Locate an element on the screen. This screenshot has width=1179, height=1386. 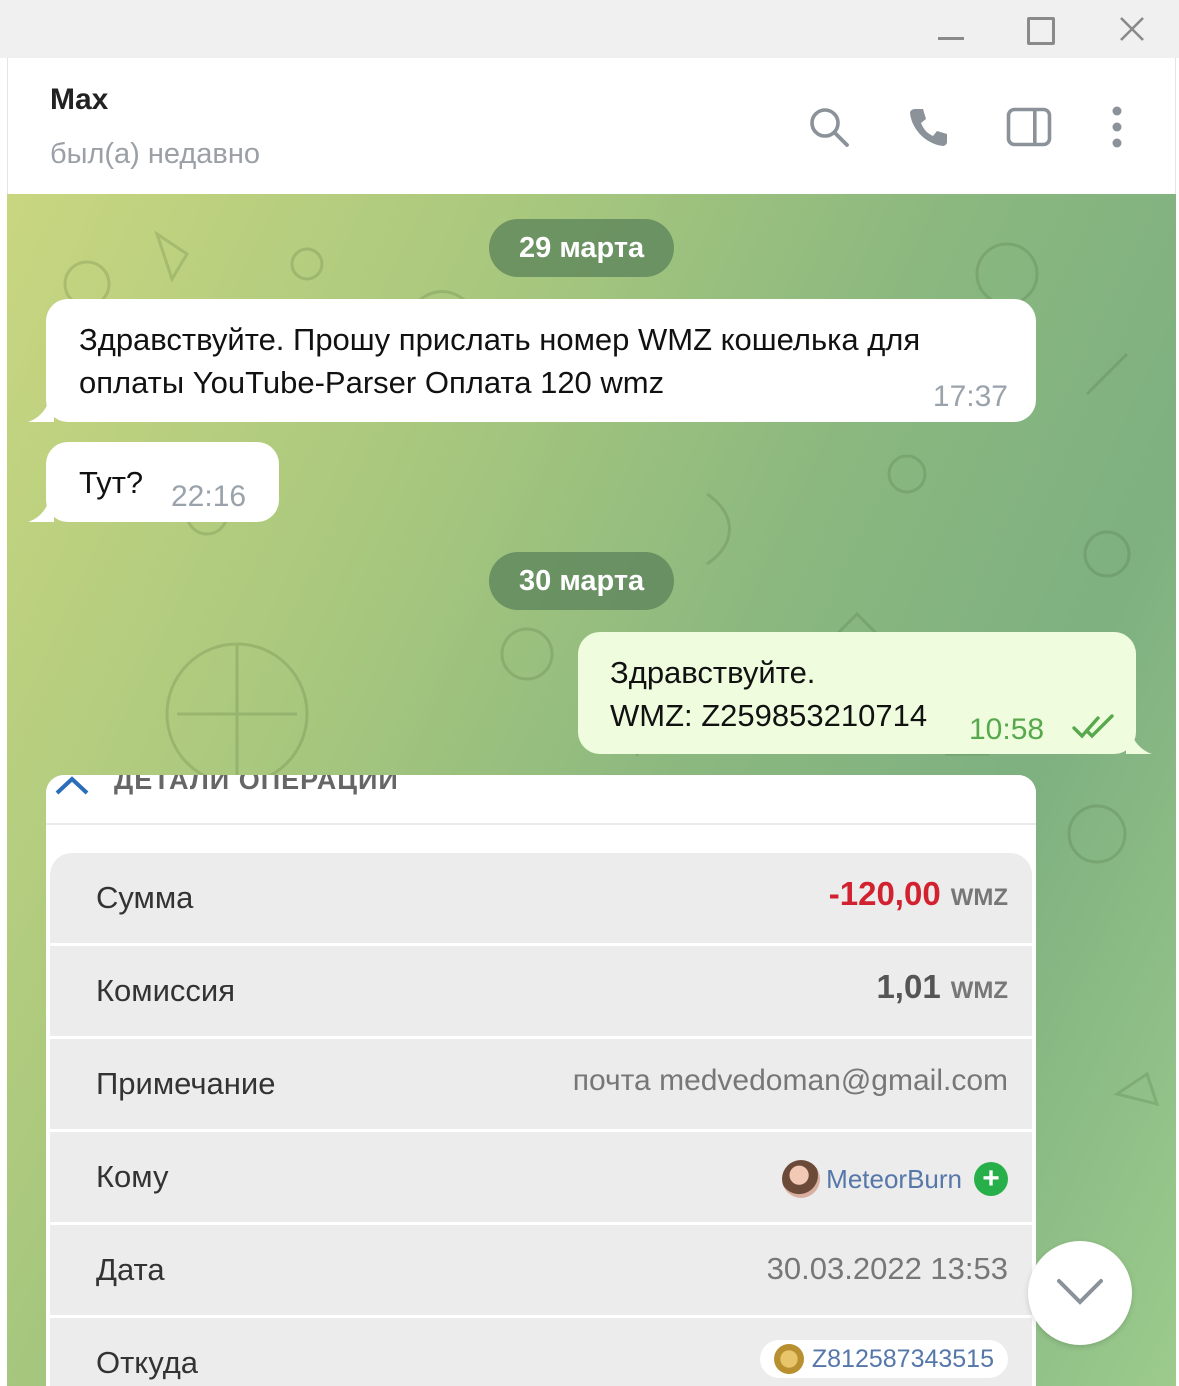
detail-row-date: Дата 30.03.2022 13:53 is located at coordinates (541, 1271).